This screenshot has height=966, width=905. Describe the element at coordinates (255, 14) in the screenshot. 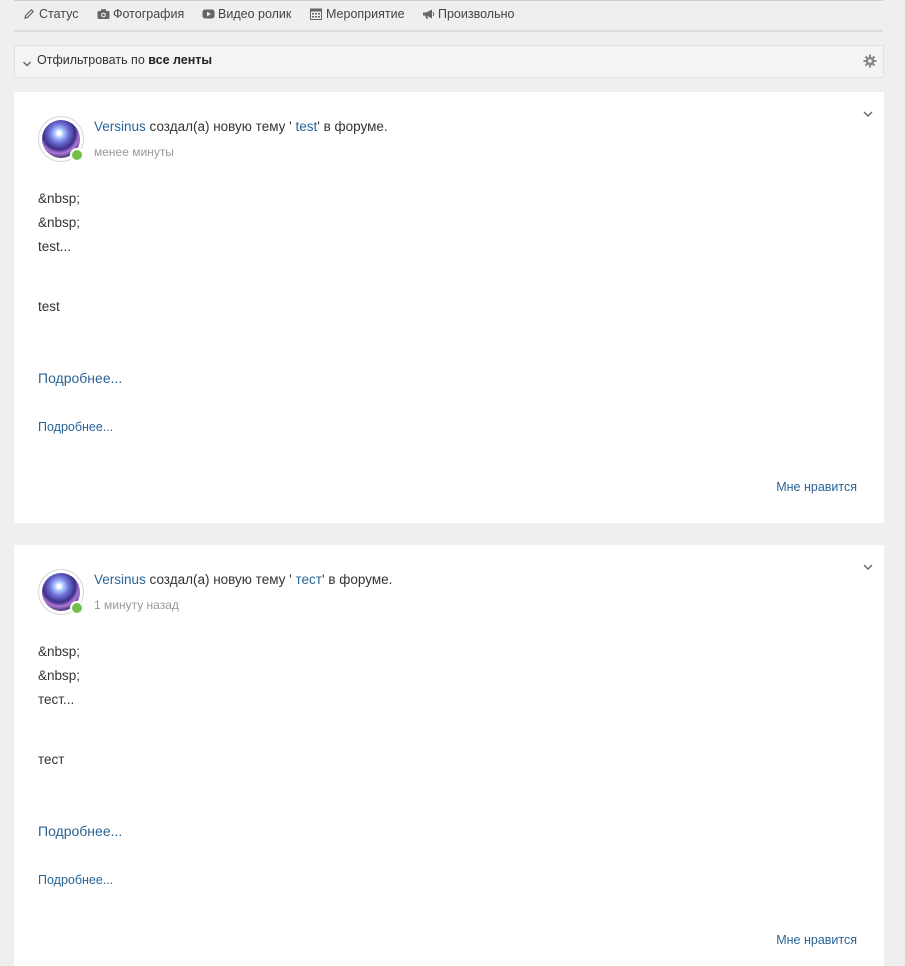

I see `tab-label: Видео ролик` at that location.